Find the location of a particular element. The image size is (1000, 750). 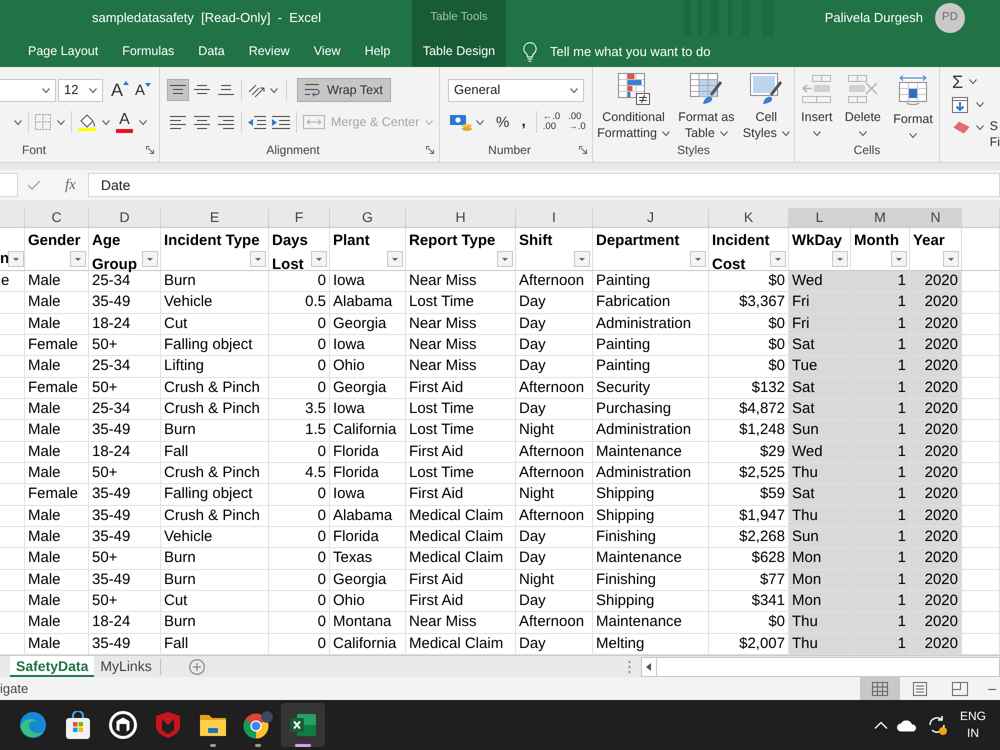

format-as-table-button: Format as Table is located at coordinates (706, 107).